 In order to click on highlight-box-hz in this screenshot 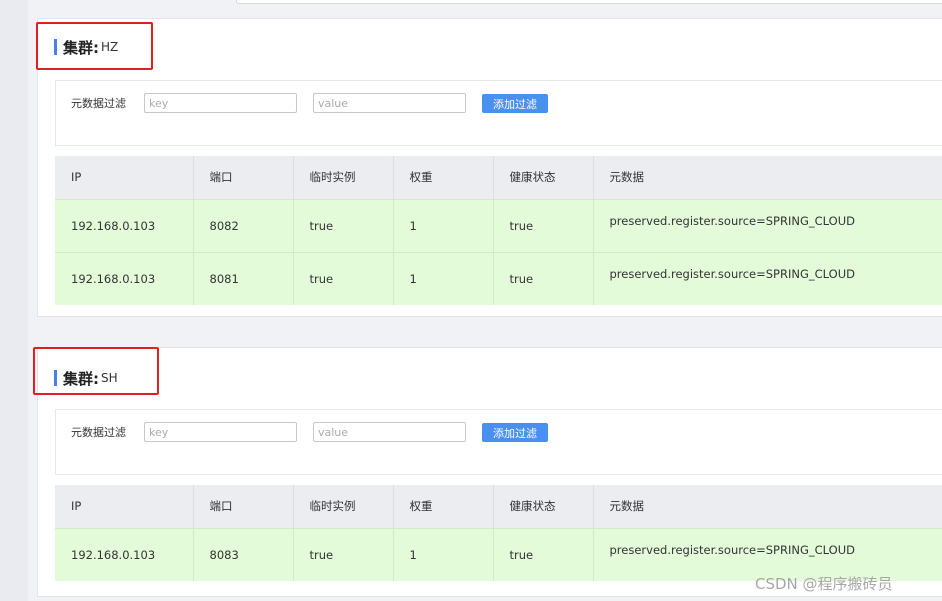, I will do `click(94, 46)`.